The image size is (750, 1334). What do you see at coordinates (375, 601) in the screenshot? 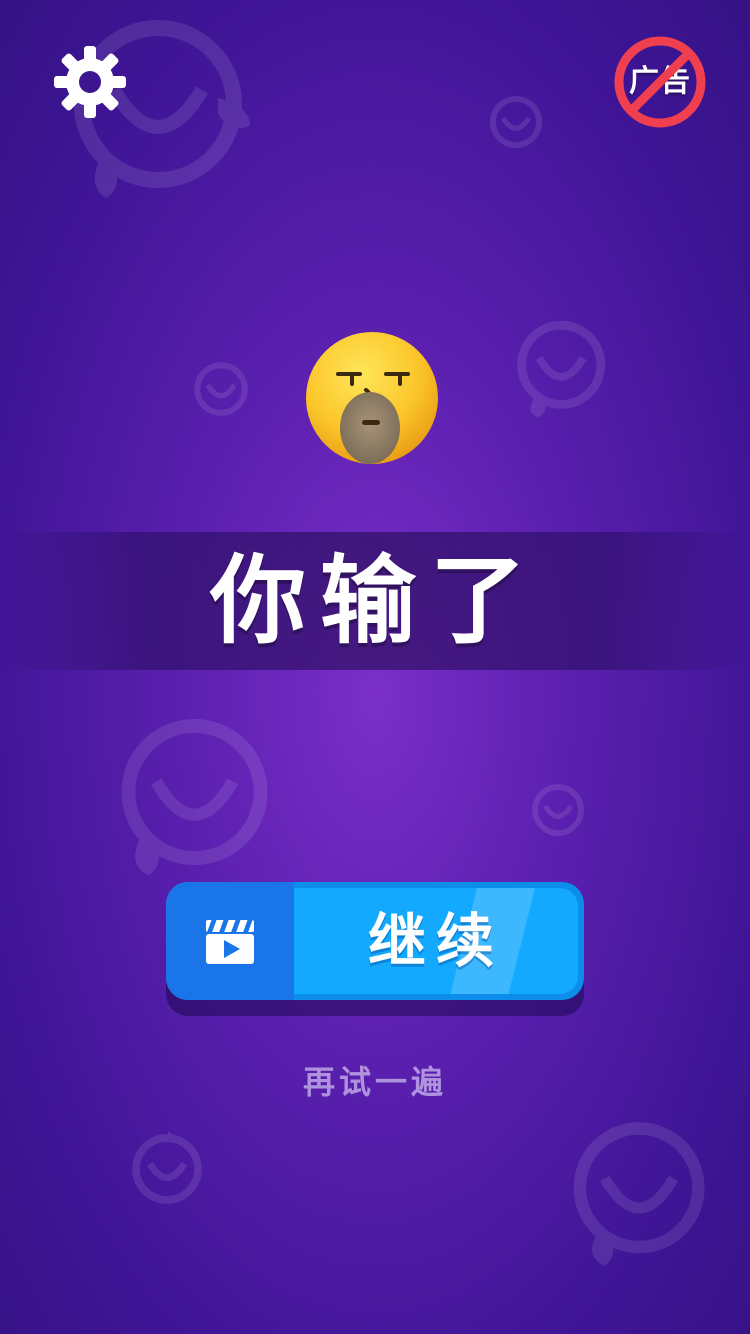
I see `lose-title: 你输了` at bounding box center [375, 601].